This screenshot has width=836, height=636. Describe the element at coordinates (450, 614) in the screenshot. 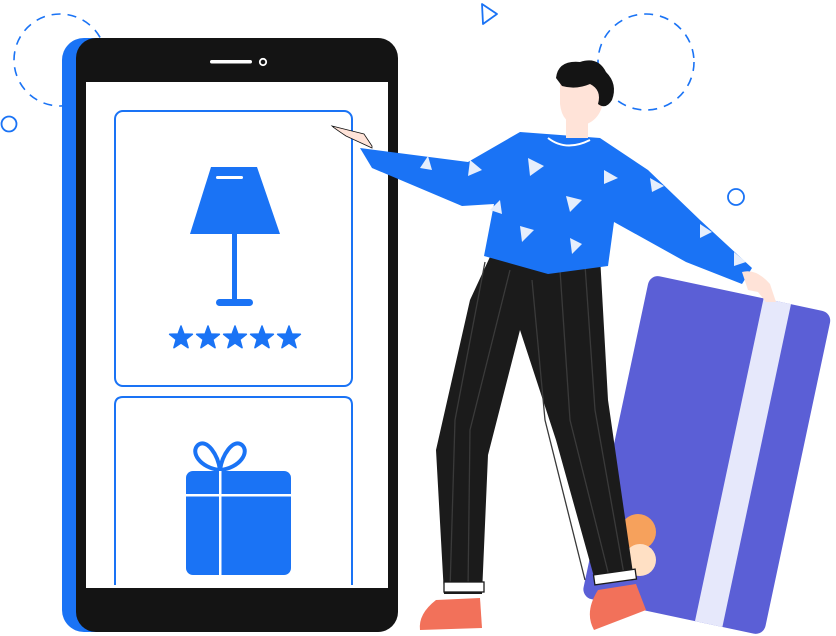

I see `left-shoe` at that location.